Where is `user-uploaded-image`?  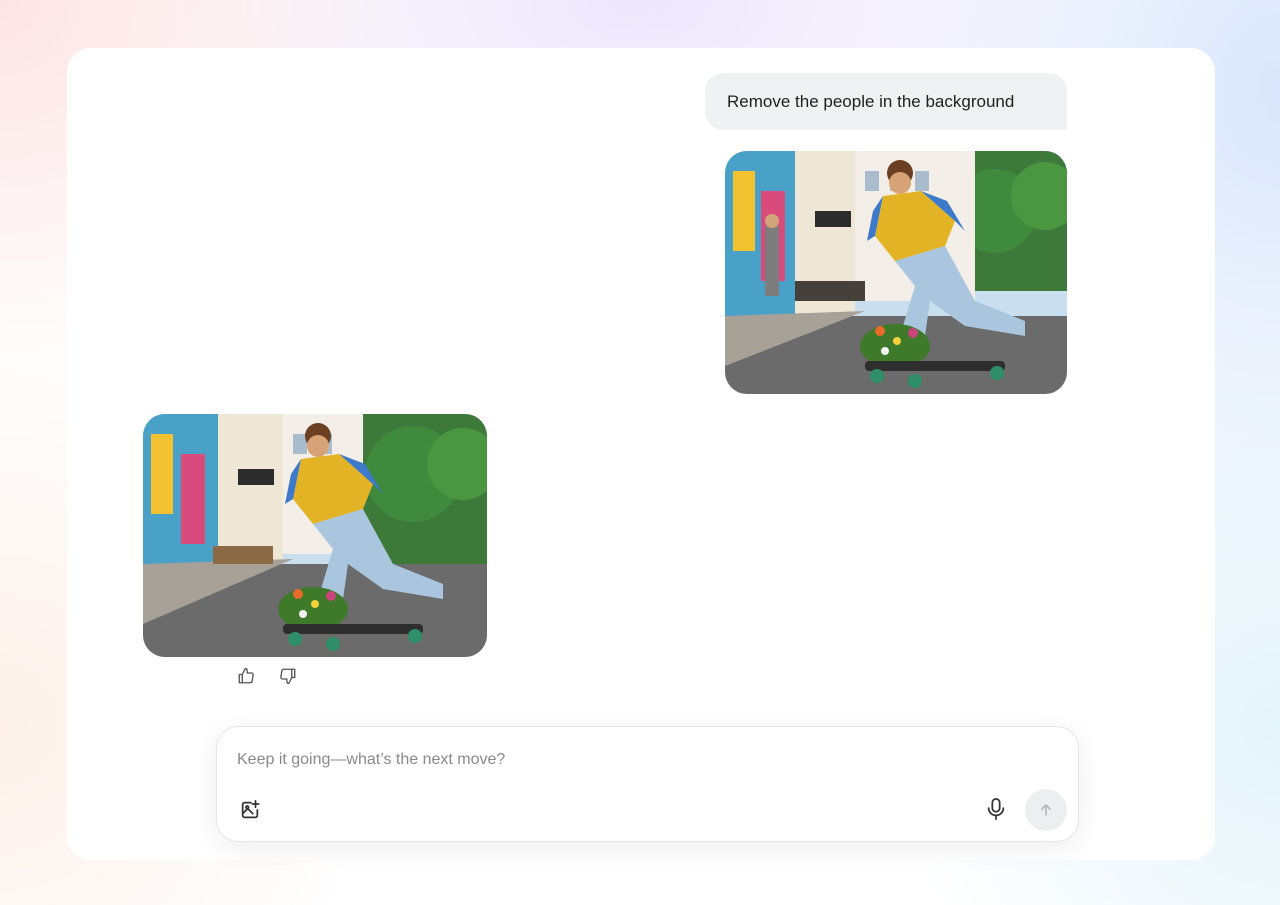 user-uploaded-image is located at coordinates (896, 272).